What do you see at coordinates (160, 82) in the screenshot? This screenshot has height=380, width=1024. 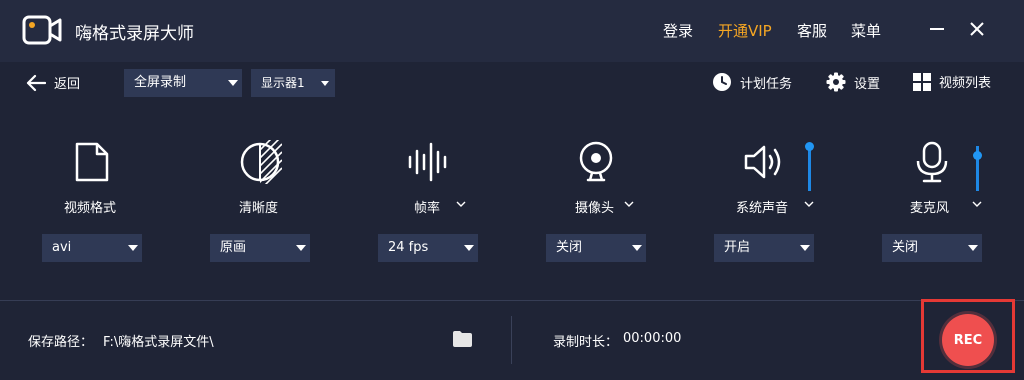 I see `record-mode-value: 全屏录制` at bounding box center [160, 82].